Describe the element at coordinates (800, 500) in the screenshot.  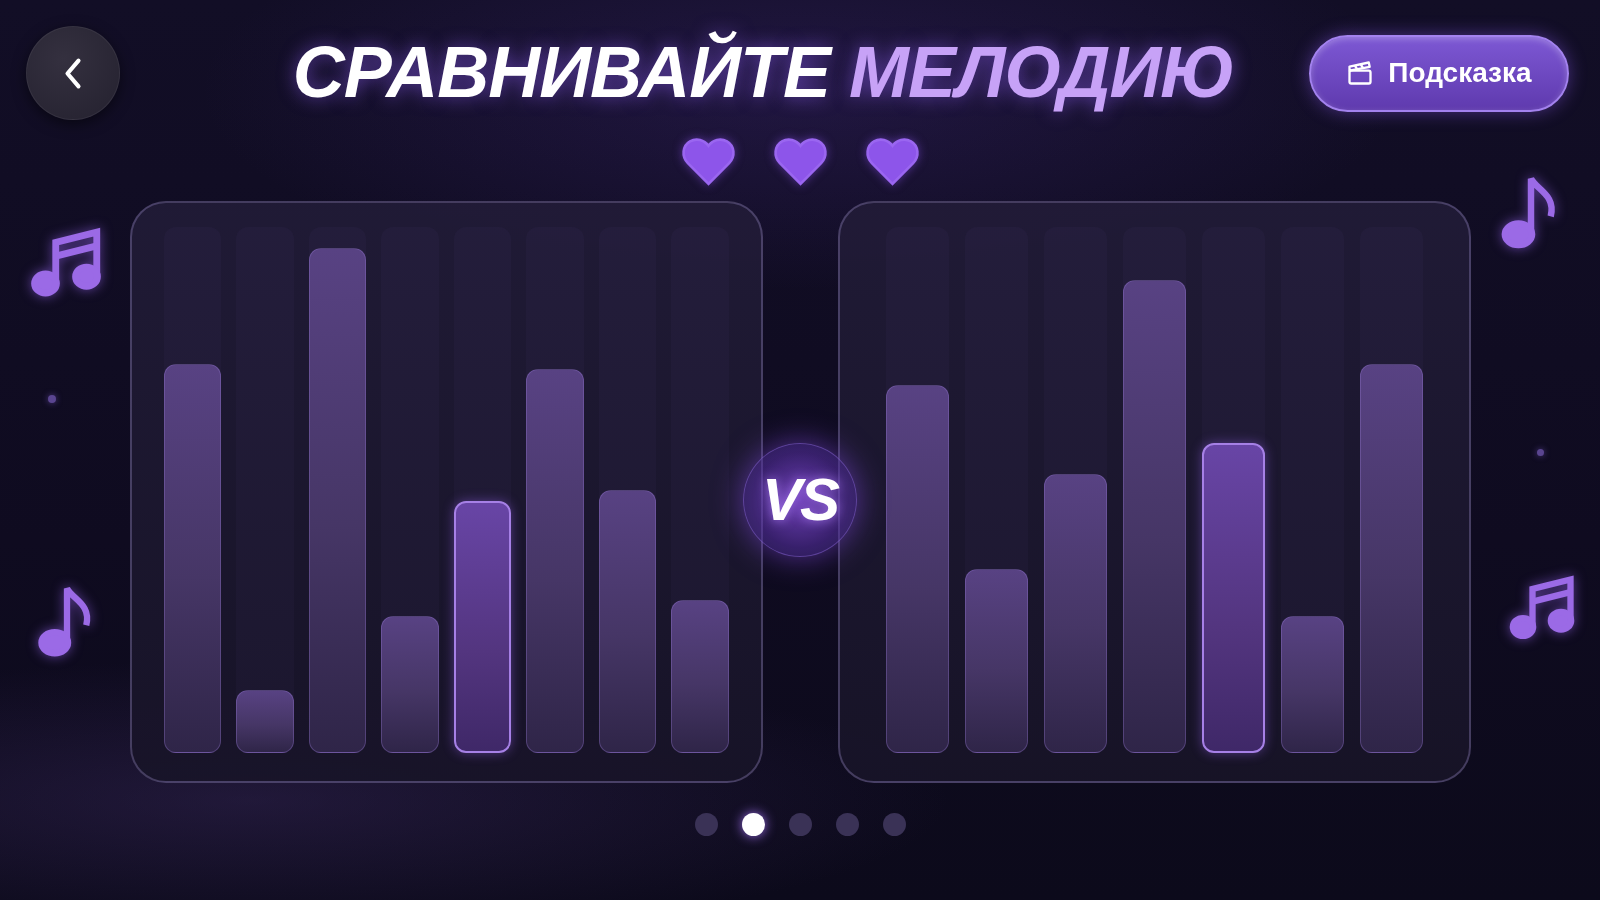
I see `versus-emblem: VS` at that location.